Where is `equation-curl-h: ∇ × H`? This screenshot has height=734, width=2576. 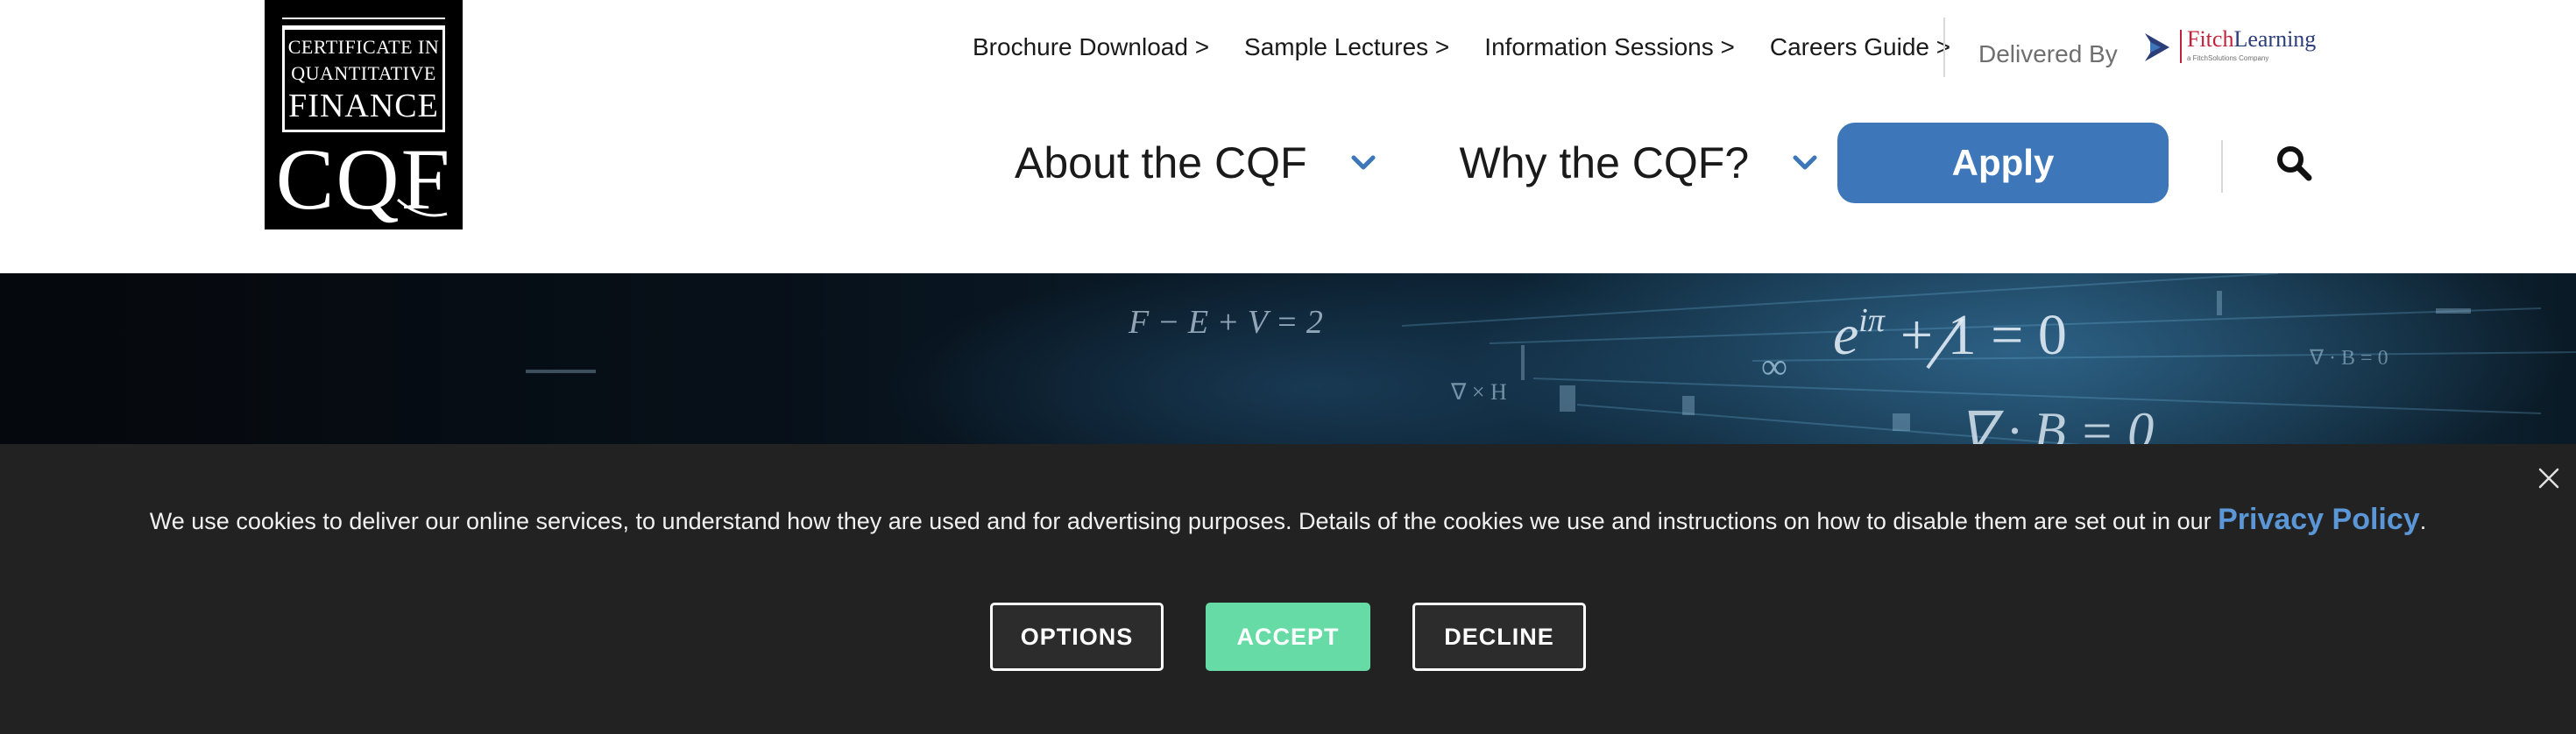
equation-curl-h: ∇ × H is located at coordinates (1478, 392).